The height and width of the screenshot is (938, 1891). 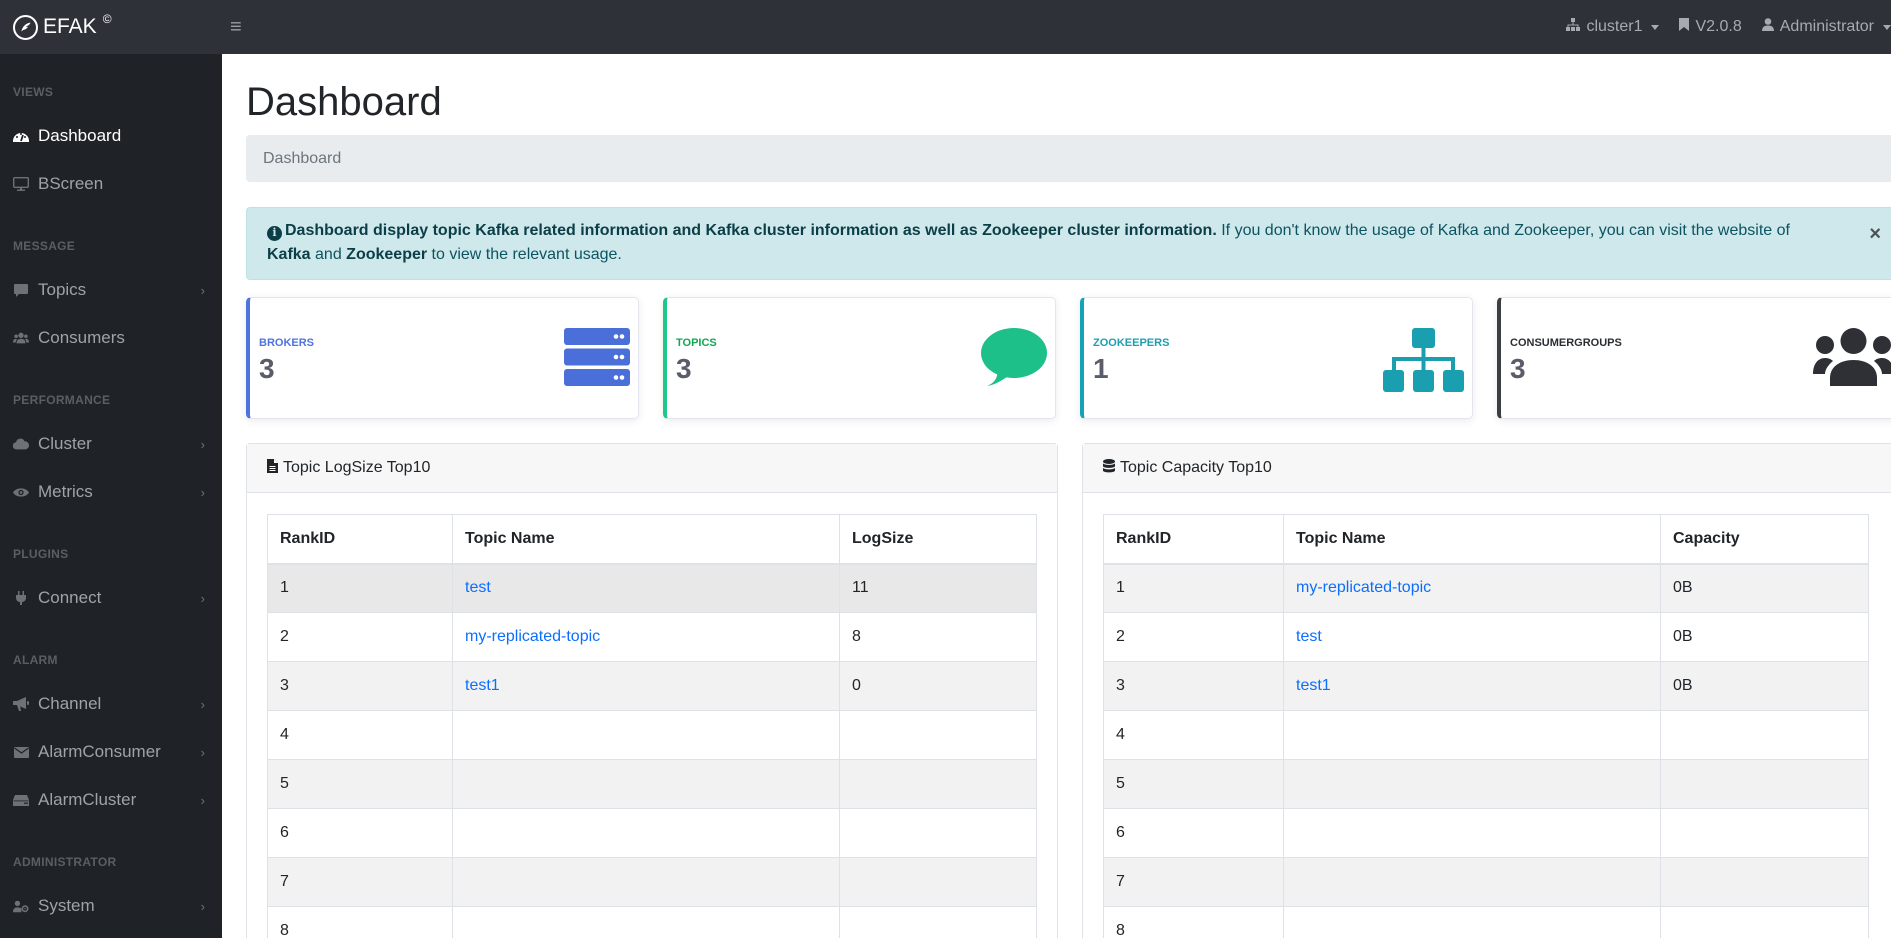 What do you see at coordinates (21, 492) in the screenshot?
I see `eye-icon` at bounding box center [21, 492].